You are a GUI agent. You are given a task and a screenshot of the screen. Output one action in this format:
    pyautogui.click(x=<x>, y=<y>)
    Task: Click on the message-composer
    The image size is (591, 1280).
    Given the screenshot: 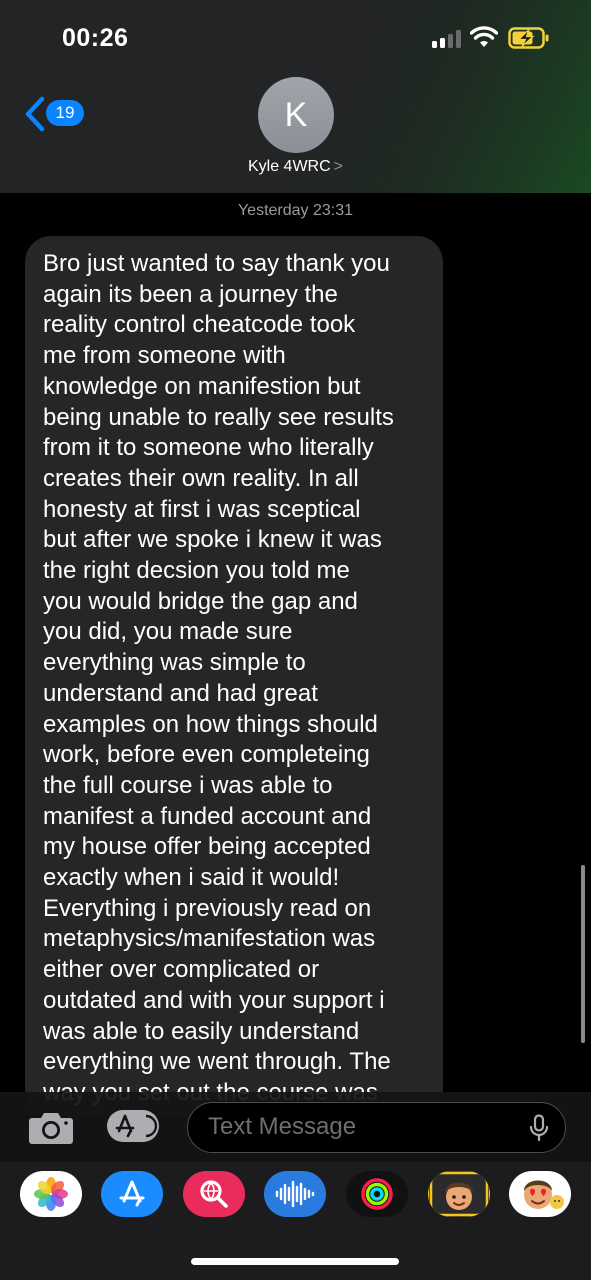 What is the action you would take?
    pyautogui.click(x=295, y=1127)
    